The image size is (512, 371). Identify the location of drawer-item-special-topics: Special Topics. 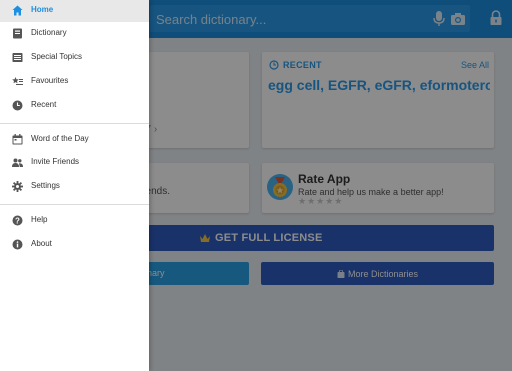
(74, 58).